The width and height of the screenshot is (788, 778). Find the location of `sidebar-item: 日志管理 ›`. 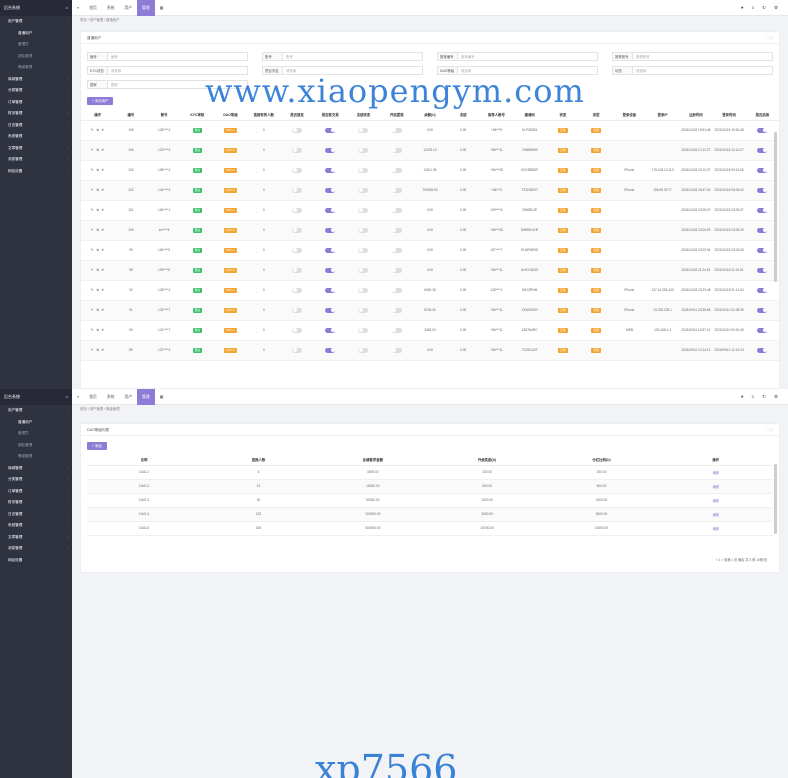

sidebar-item: 日志管理 › is located at coordinates (36, 126).